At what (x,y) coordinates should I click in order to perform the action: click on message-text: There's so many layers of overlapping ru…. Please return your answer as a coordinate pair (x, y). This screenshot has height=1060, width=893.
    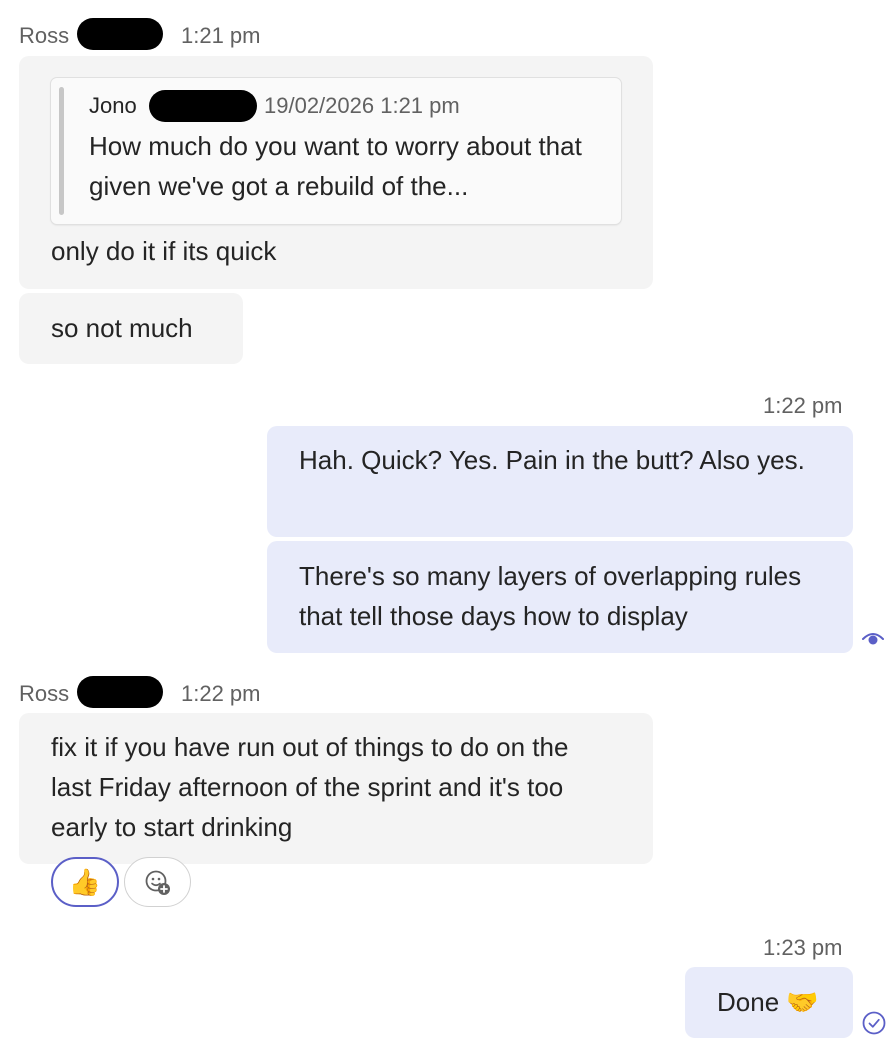
    Looking at the image, I should click on (550, 596).